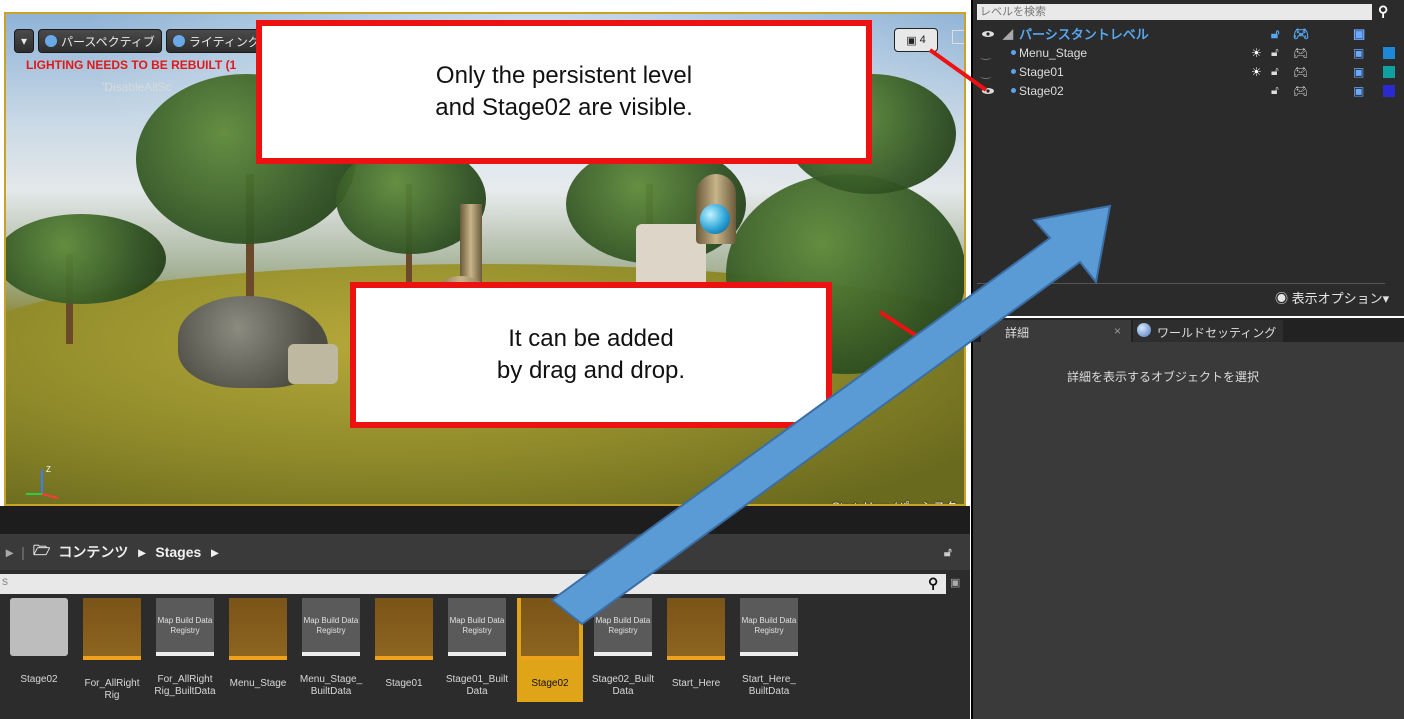  Describe the element at coordinates (41, 550) in the screenshot. I see `folder-icon: 🗁︎` at that location.